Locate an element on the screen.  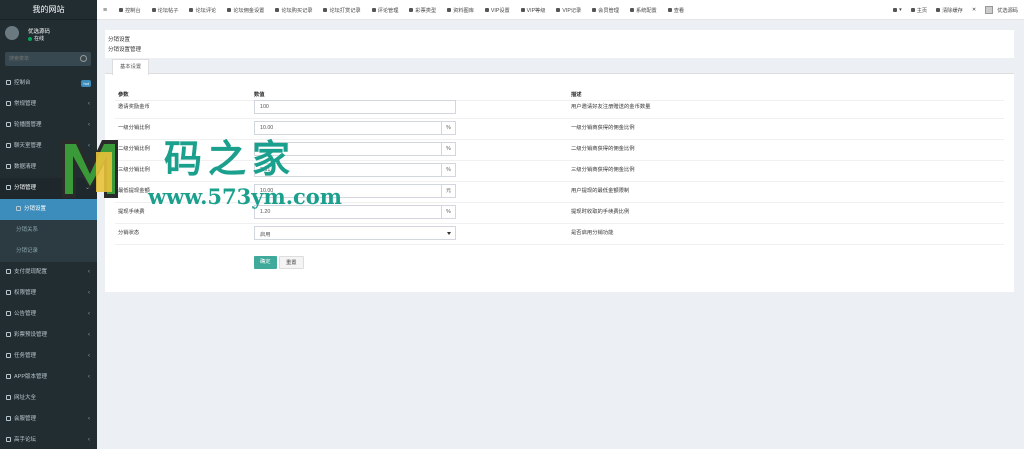
caret-down-icon: ▾ is located at coordinates (900, 10).